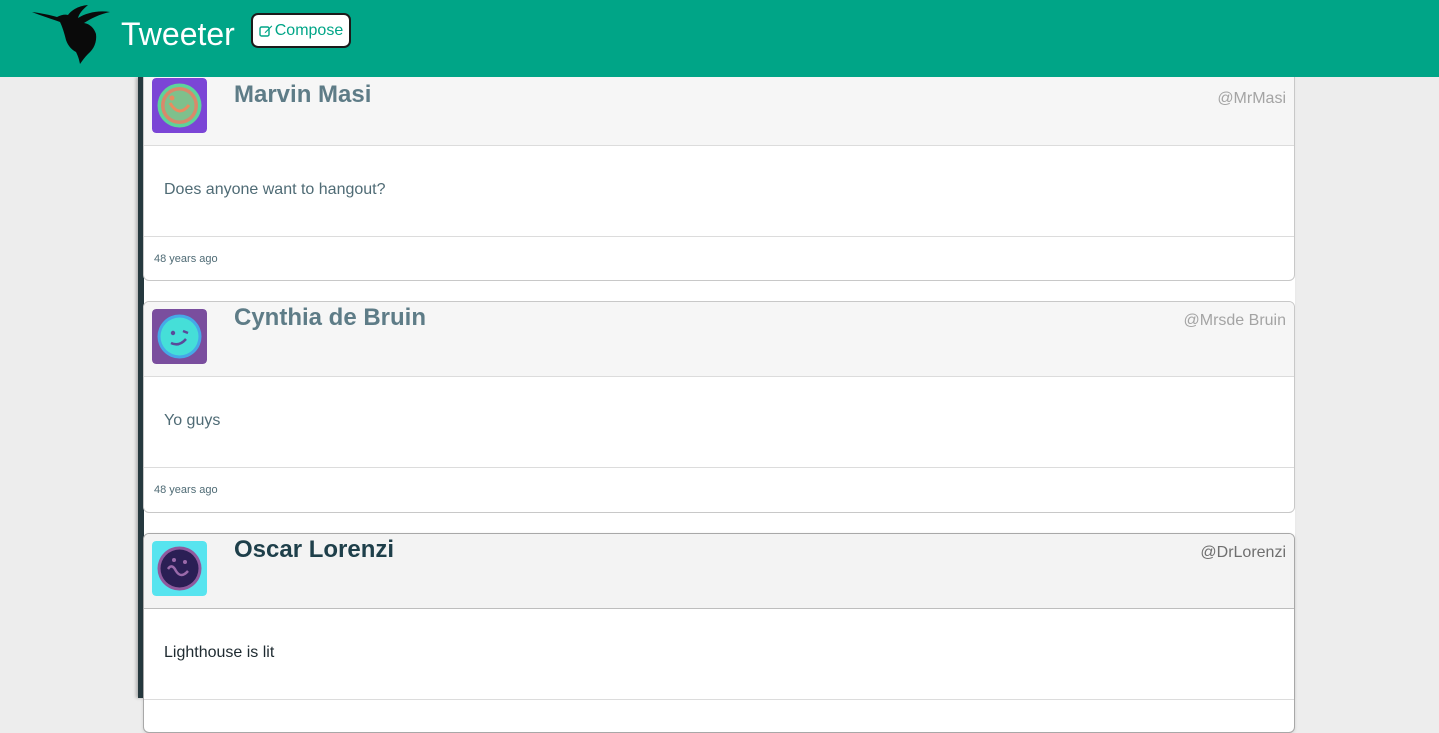  I want to click on navbar: Tweeter Compose, so click(719, 38).